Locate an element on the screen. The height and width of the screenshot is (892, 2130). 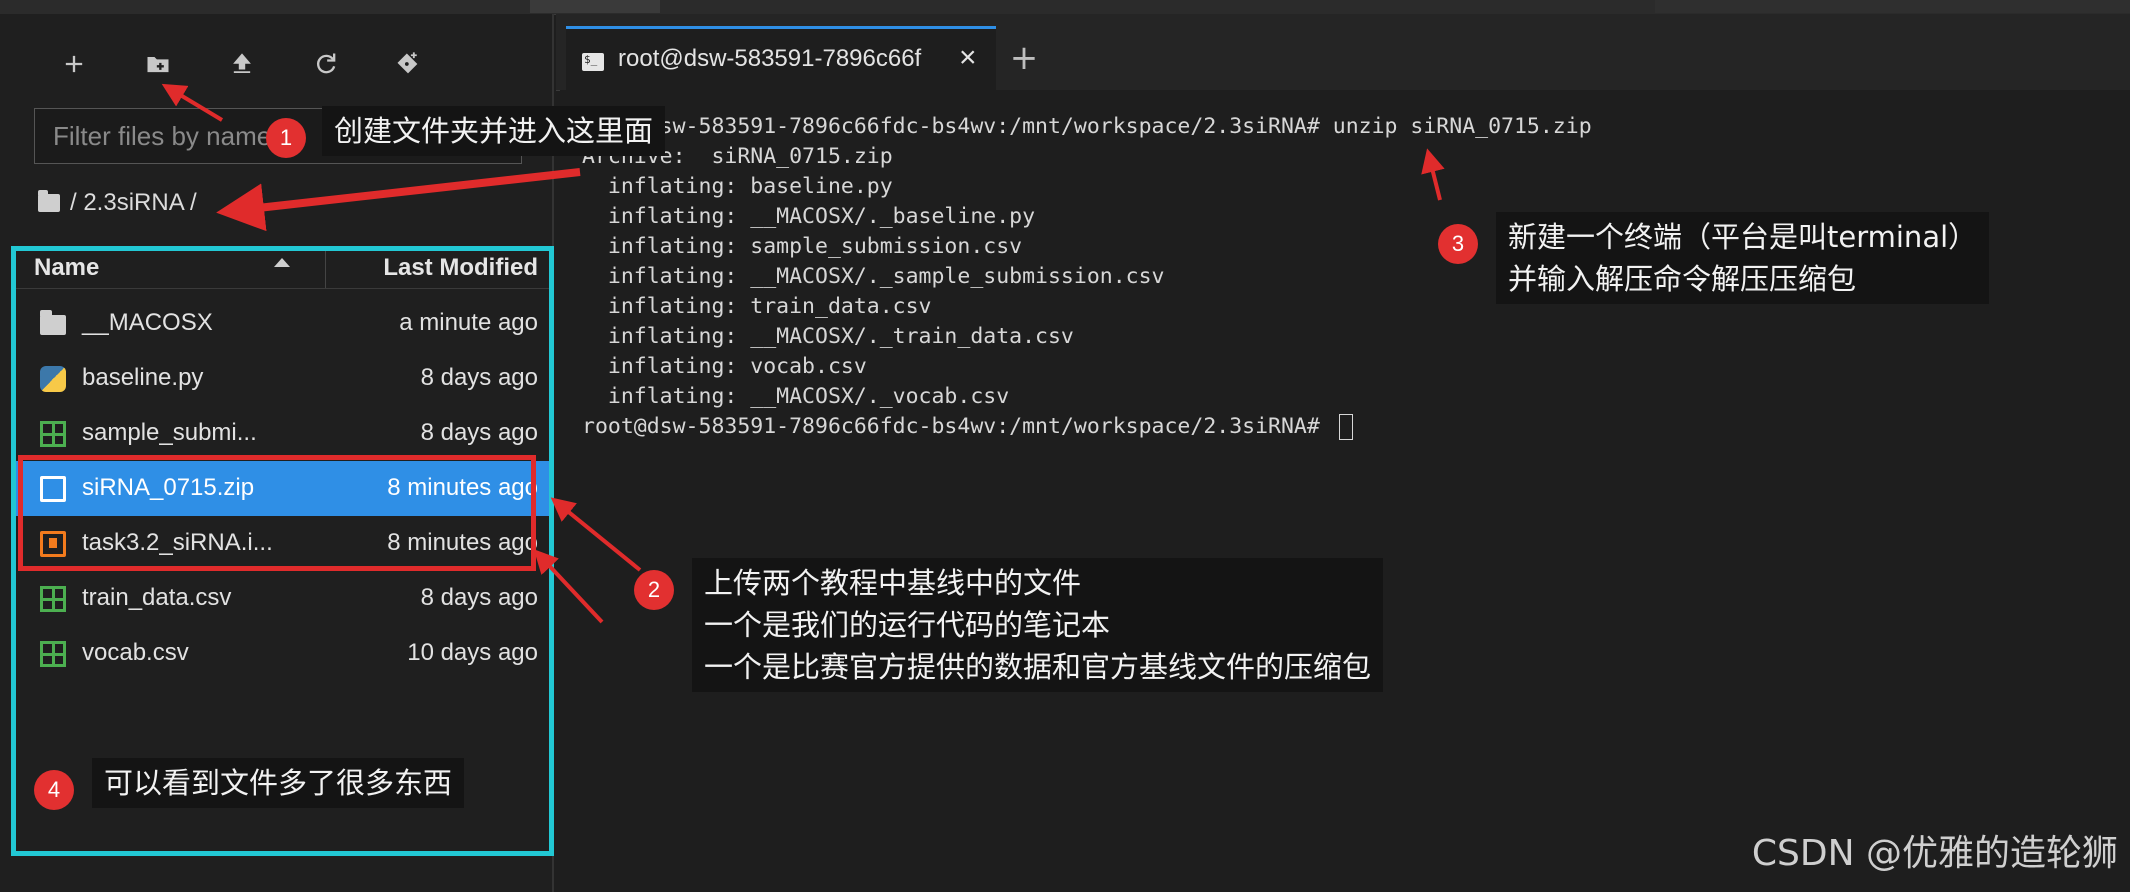
annotation-badge-2: 2 is located at coordinates (654, 590).